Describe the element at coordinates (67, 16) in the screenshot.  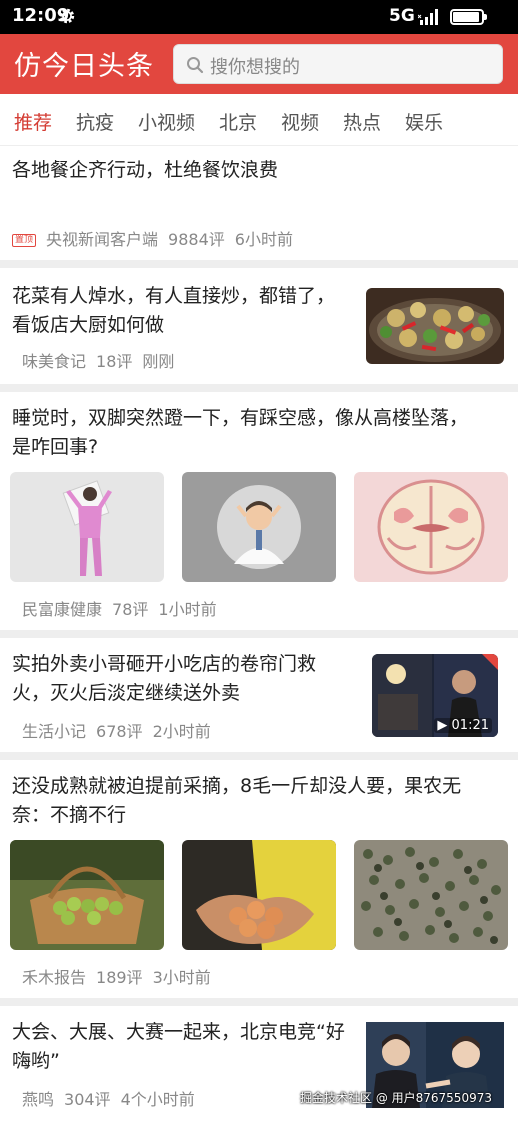
I see `gear-icon` at that location.